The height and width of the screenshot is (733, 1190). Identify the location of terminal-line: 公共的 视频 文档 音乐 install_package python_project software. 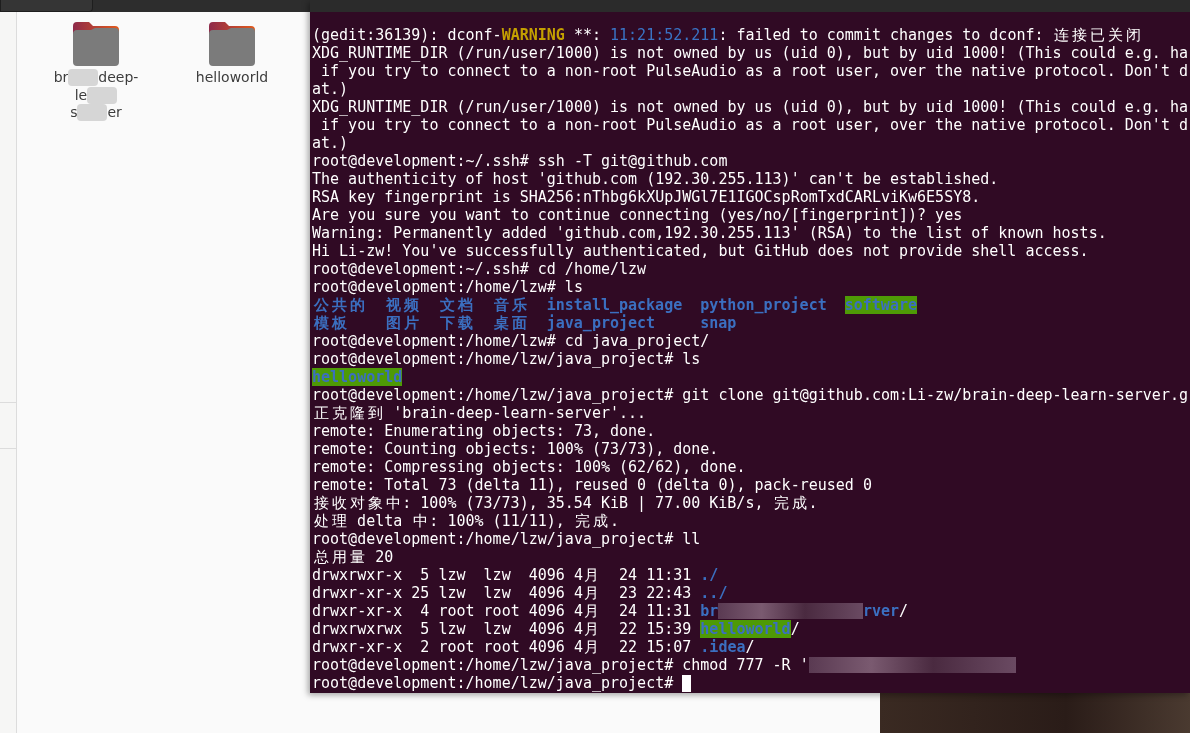
(615, 305).